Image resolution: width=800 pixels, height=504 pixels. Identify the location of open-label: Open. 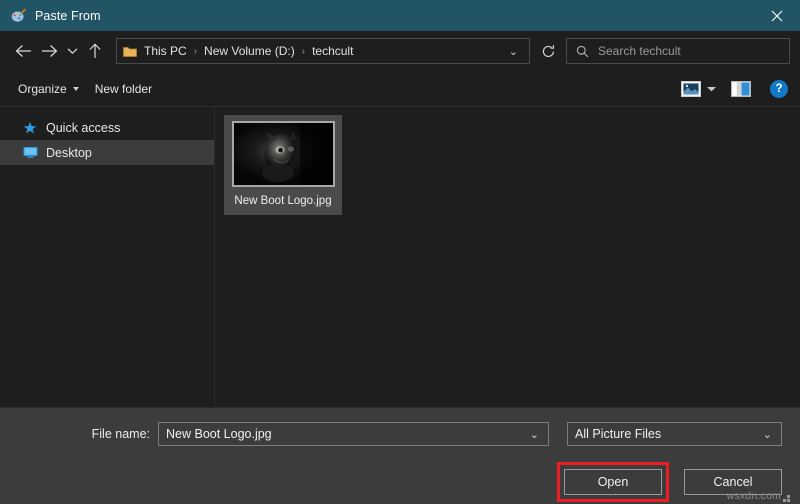
(613, 482).